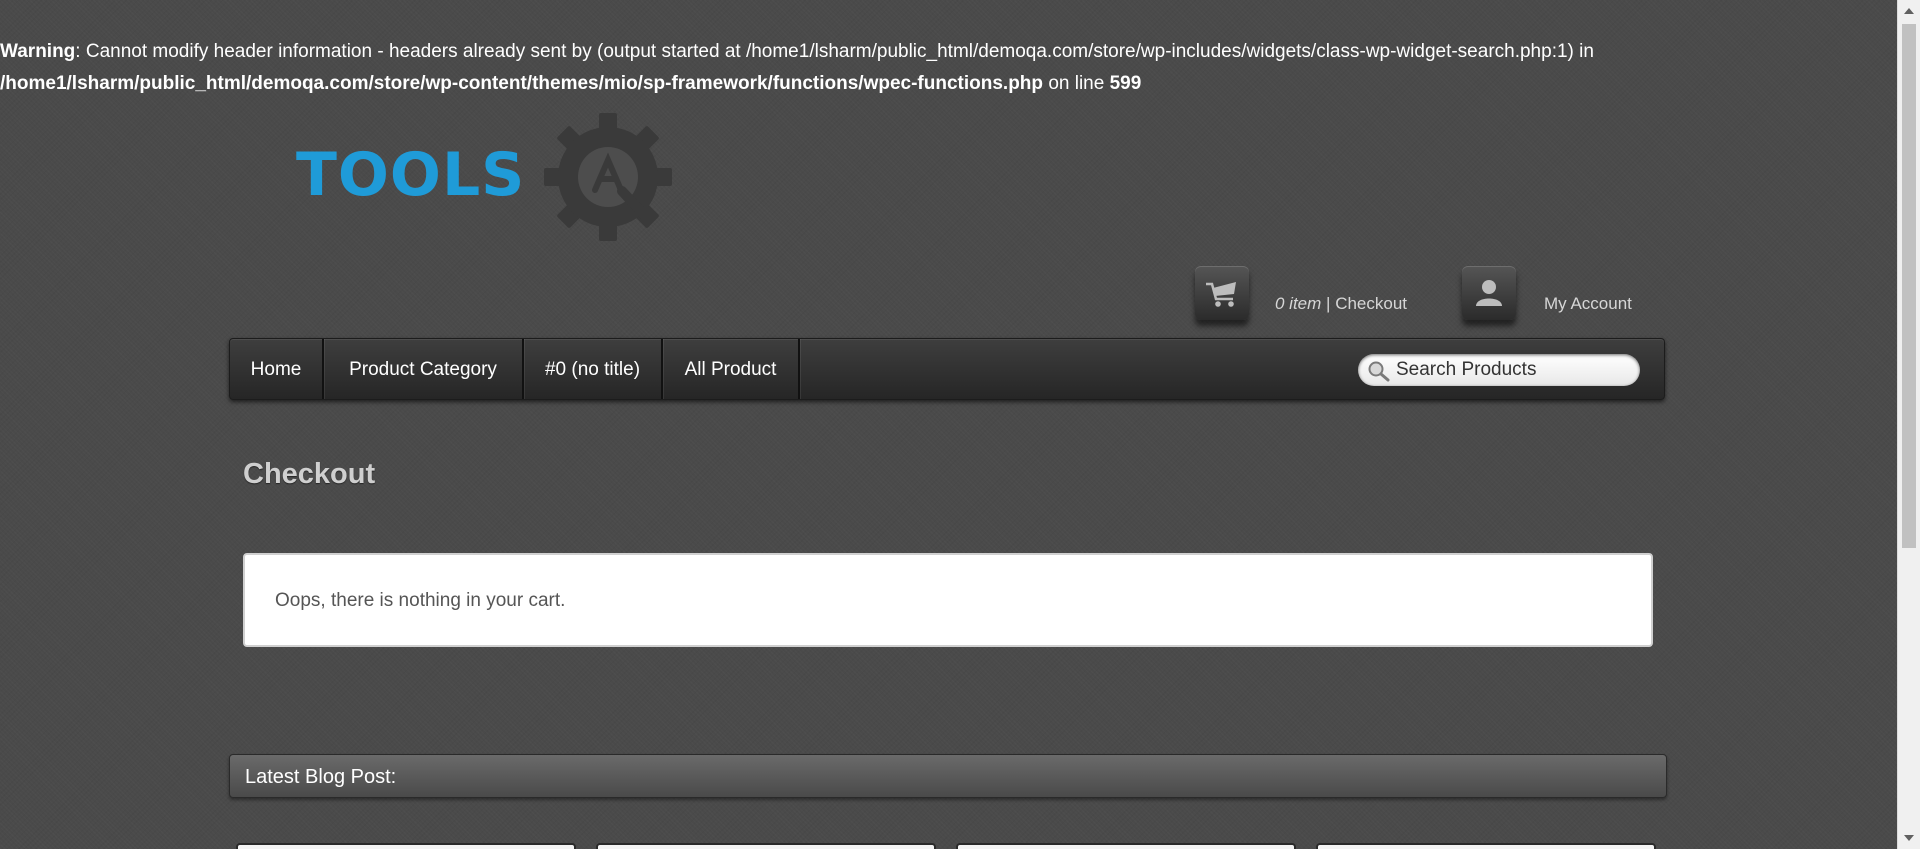 The height and width of the screenshot is (849, 1920). Describe the element at coordinates (321, 777) in the screenshot. I see `latest-blog-title: Latest Blog Post:` at that location.